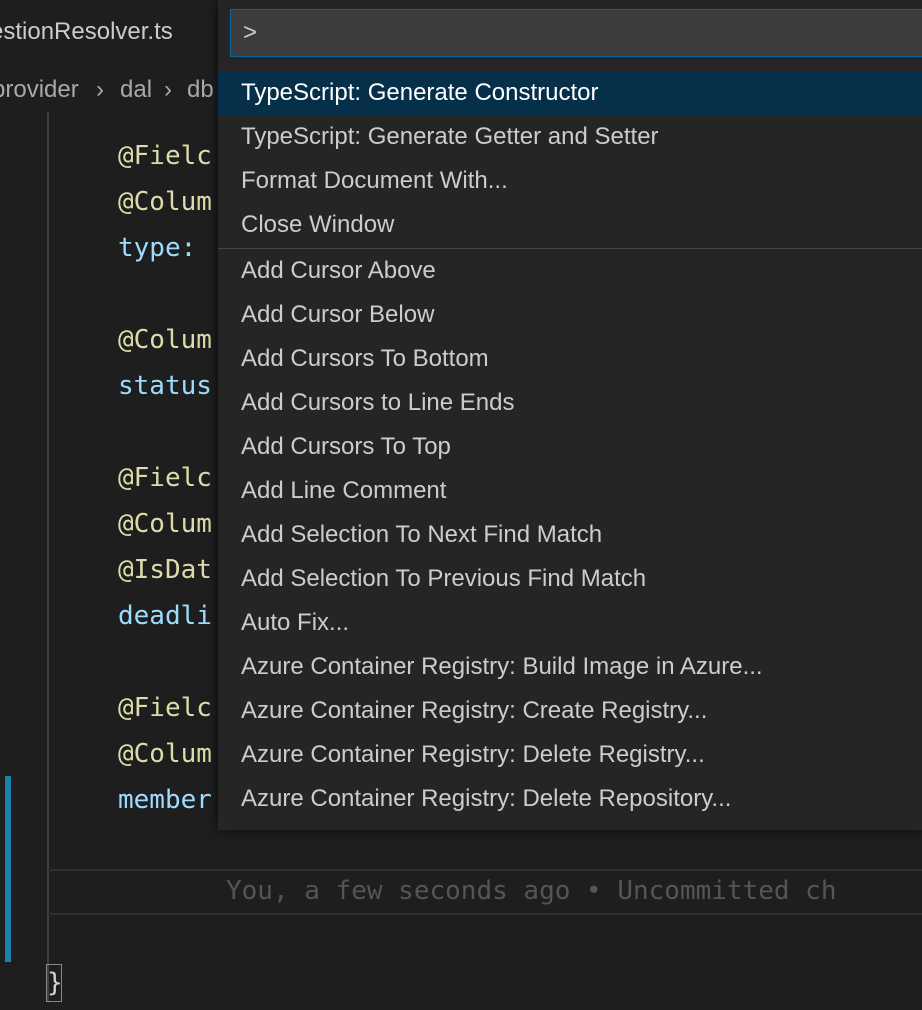 This screenshot has width=922, height=1010. I want to click on code-line: member, so click(165, 800).